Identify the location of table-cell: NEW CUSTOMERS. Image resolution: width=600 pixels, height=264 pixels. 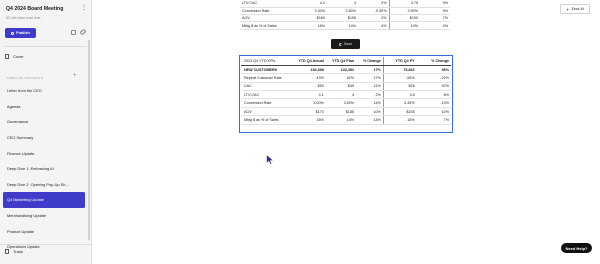
(267, 70).